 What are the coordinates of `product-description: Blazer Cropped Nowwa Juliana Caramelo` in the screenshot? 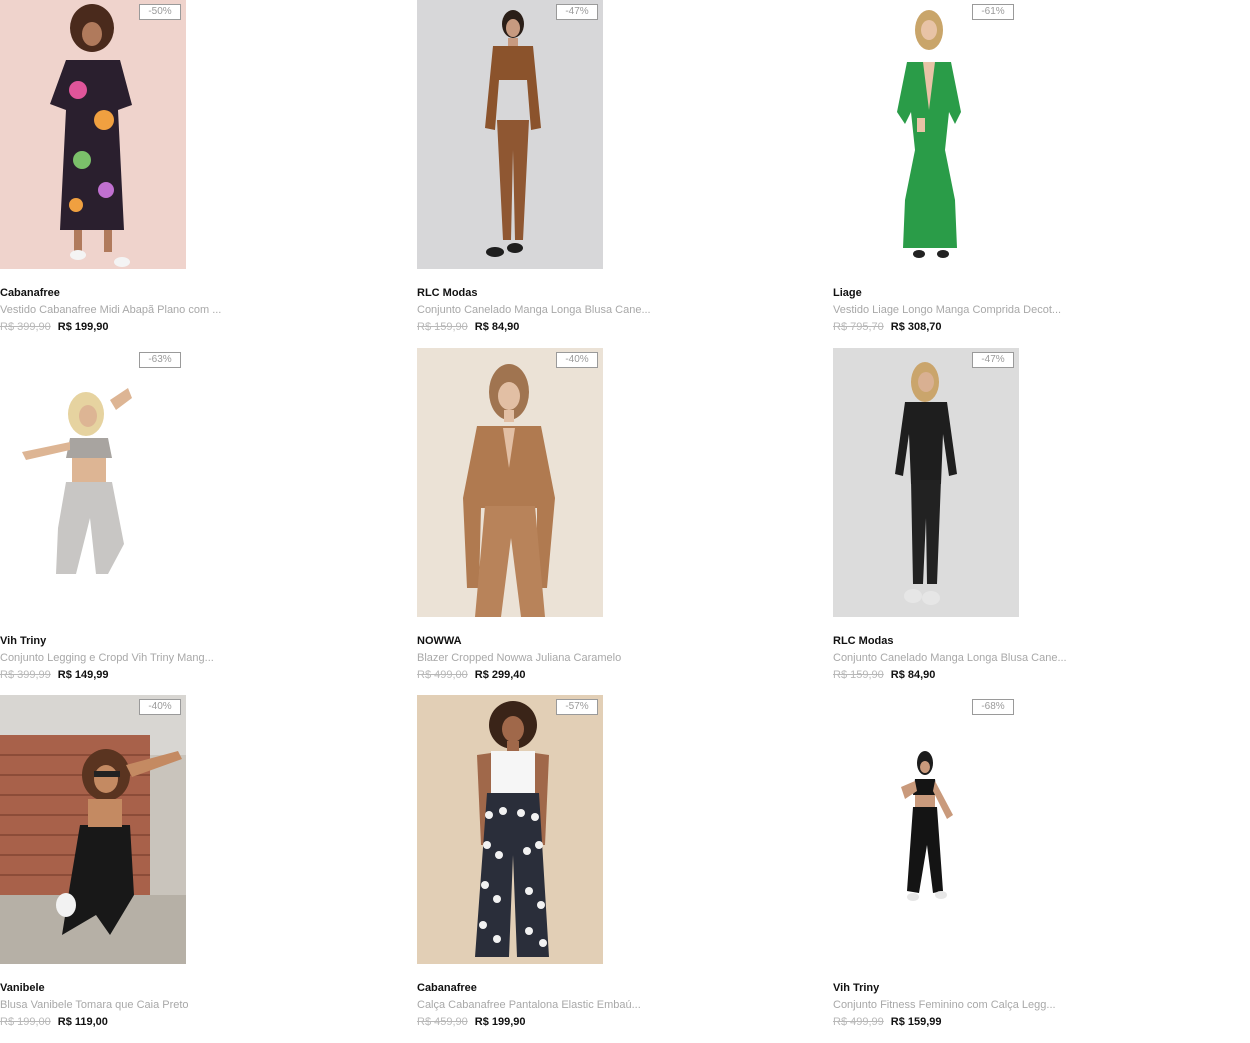 It's located at (537, 658).